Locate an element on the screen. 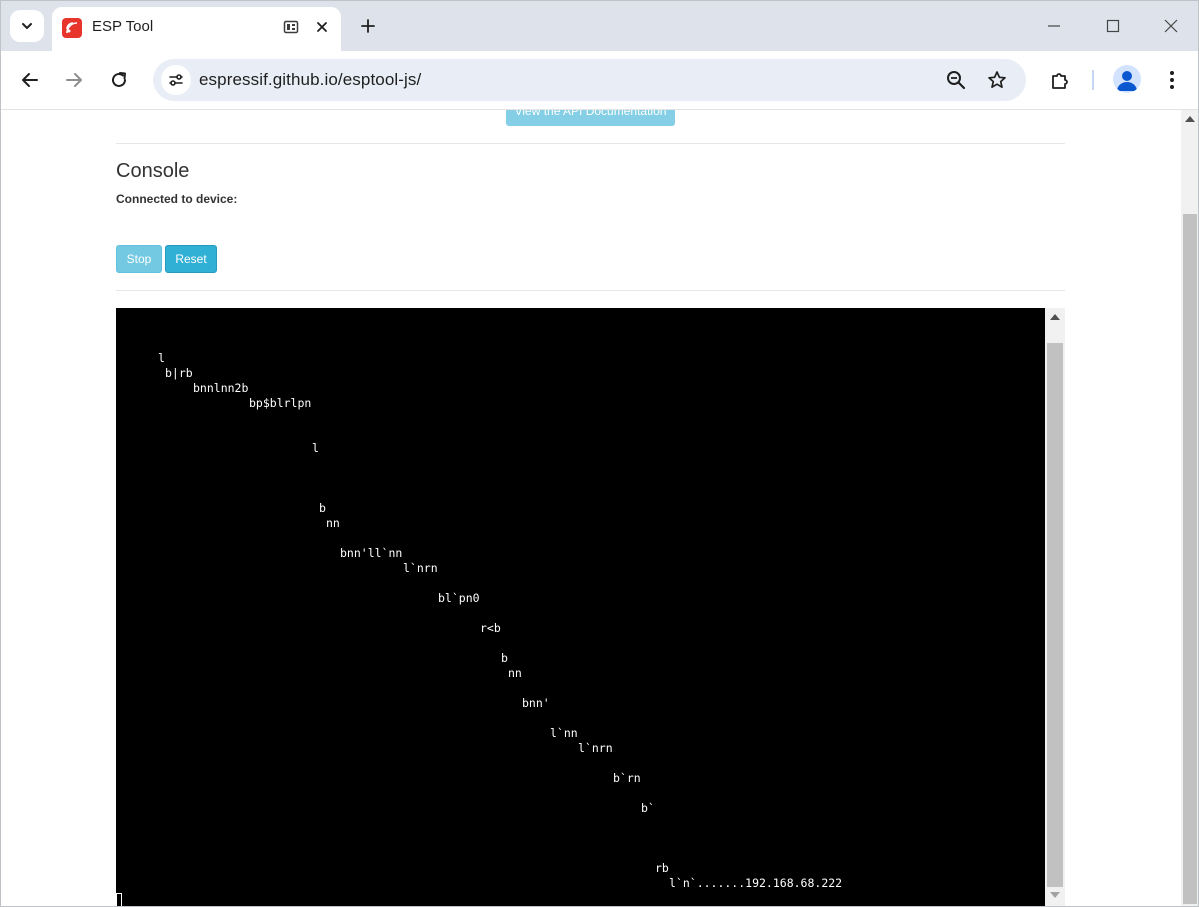 This screenshot has height=907, width=1199. tab-title: ESP Tool is located at coordinates (123, 26).